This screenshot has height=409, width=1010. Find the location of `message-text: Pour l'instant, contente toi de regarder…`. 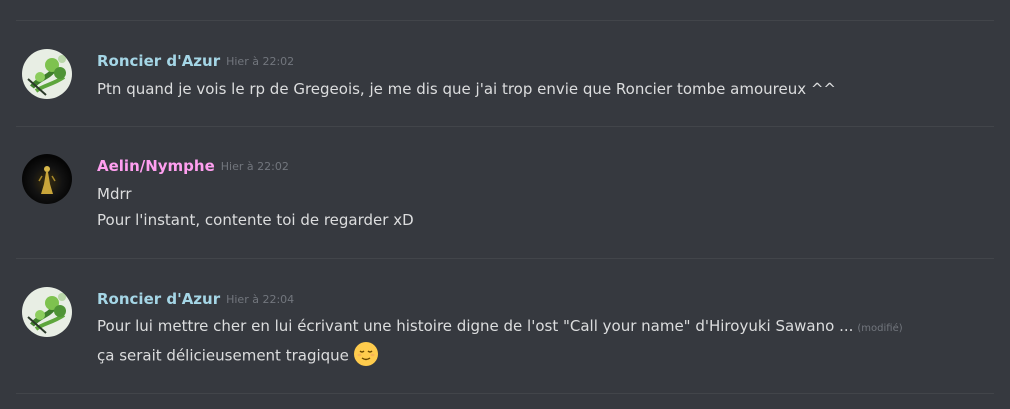

message-text: Pour l'instant, contente toi de regarder… is located at coordinates (255, 220).